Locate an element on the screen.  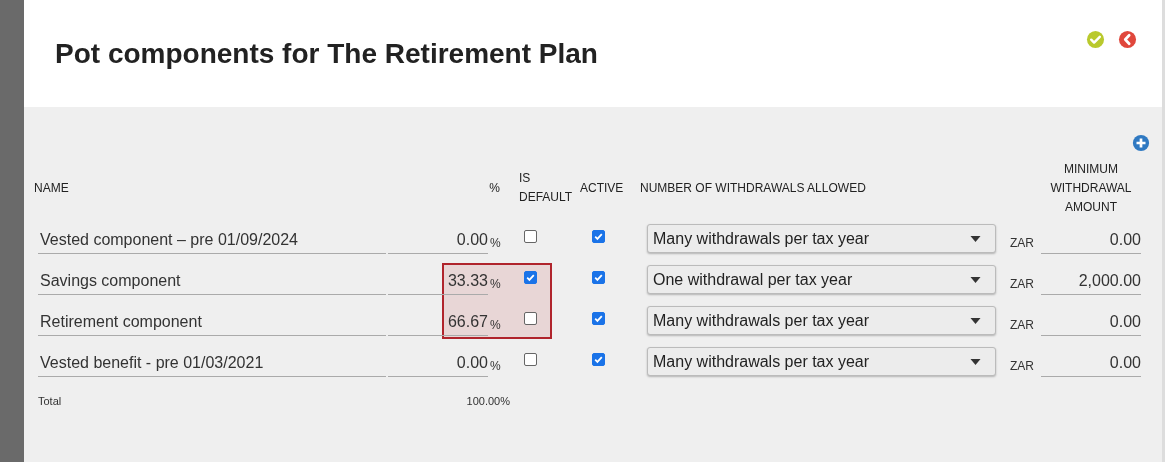
total-value: 100.00% is located at coordinates (488, 401).